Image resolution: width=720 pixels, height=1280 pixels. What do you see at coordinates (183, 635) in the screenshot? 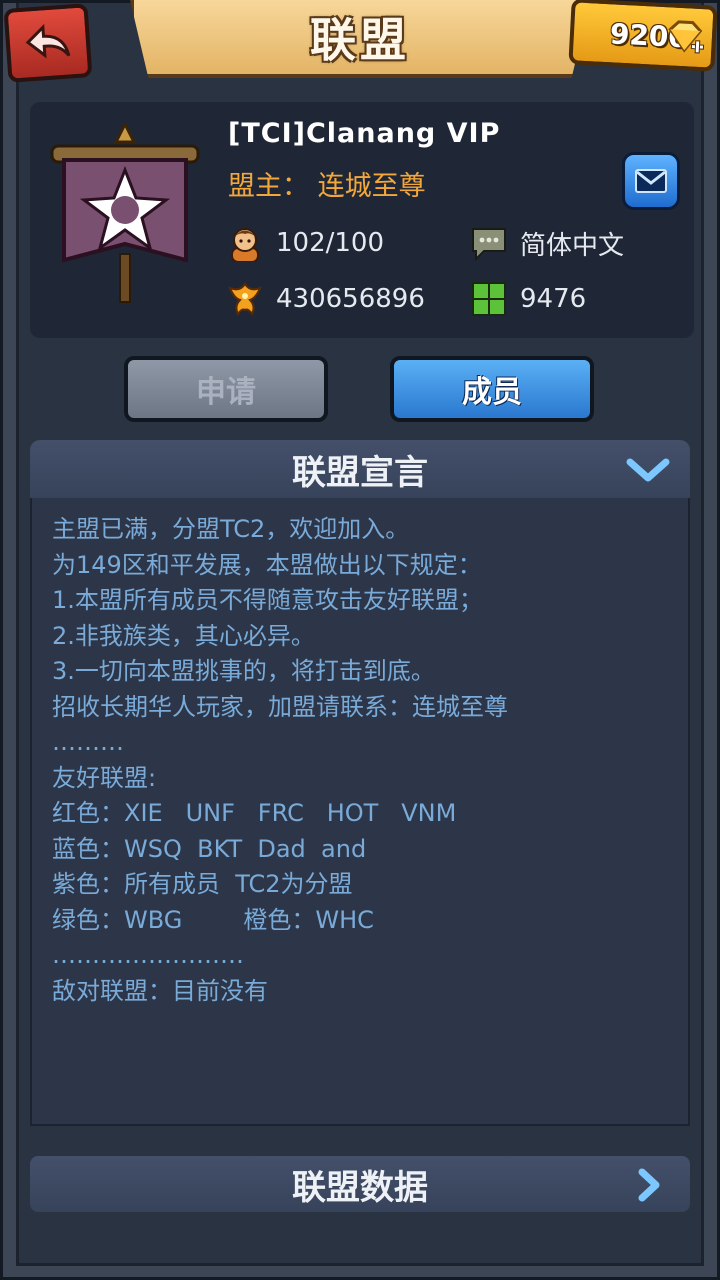
I see `manifesto-line: 2.非我族类，其心必异。` at bounding box center [183, 635].